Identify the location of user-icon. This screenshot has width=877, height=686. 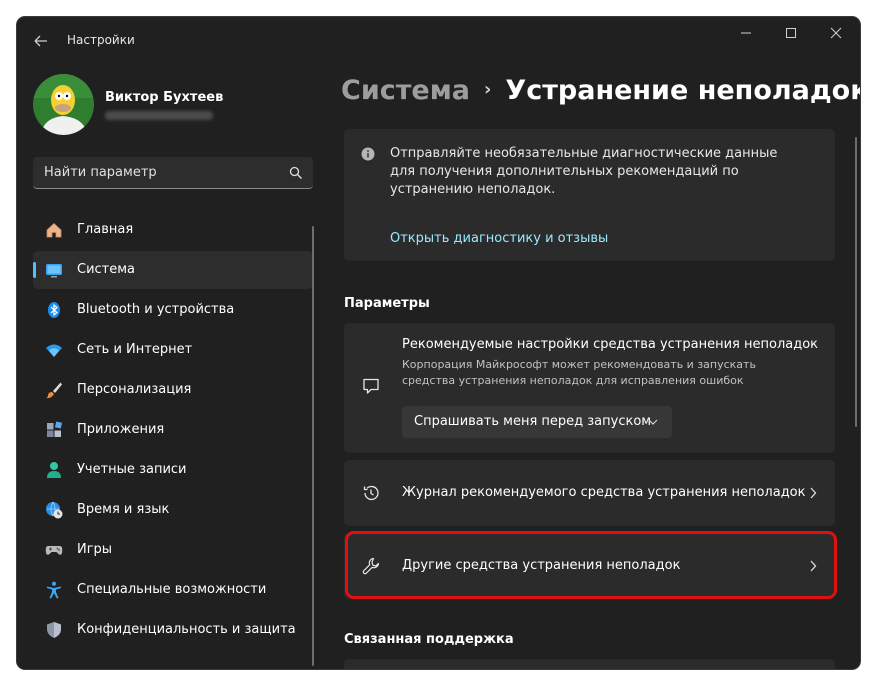
(54, 470).